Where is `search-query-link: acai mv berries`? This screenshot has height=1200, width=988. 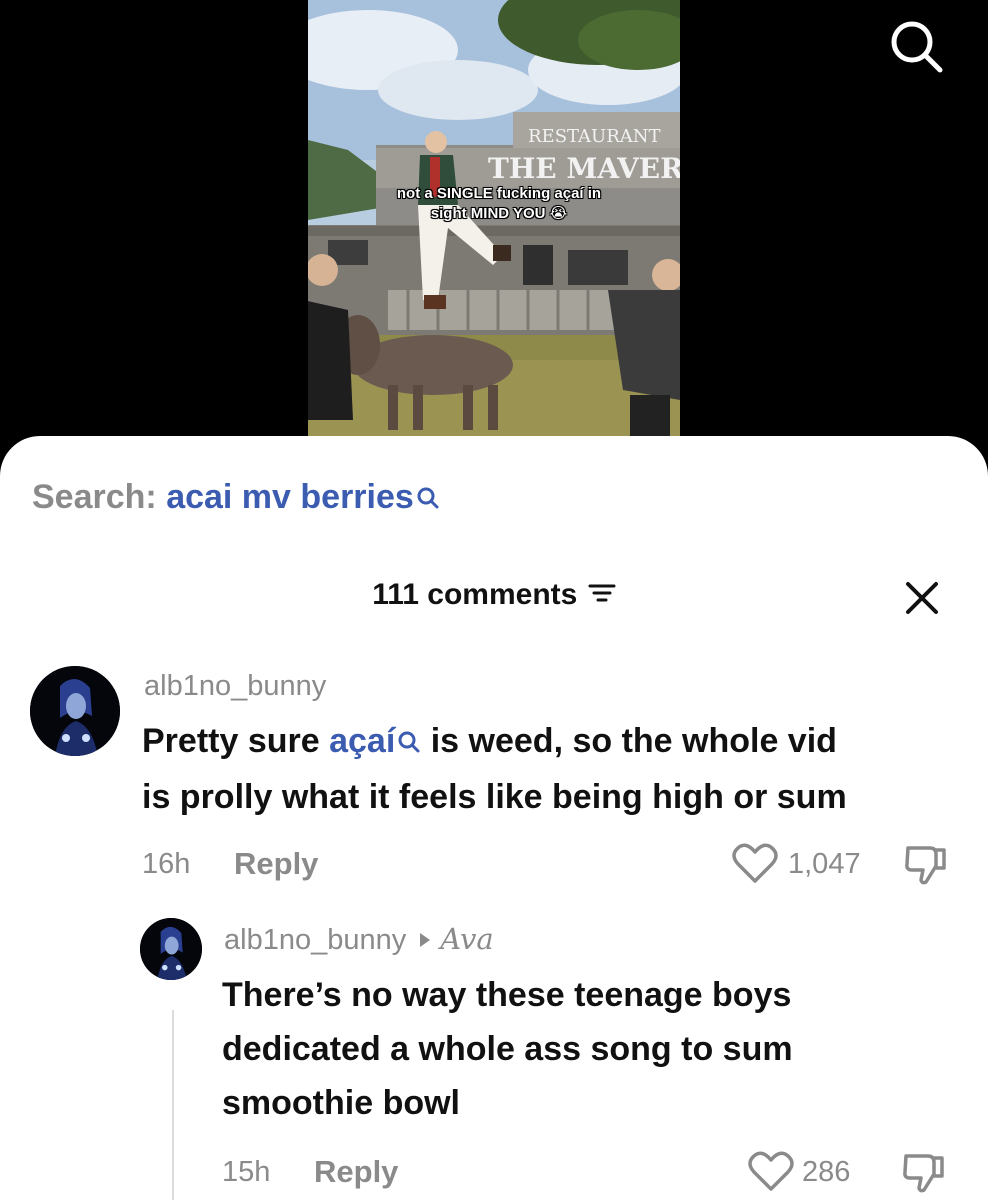 search-query-link: acai mv berries is located at coordinates (290, 497).